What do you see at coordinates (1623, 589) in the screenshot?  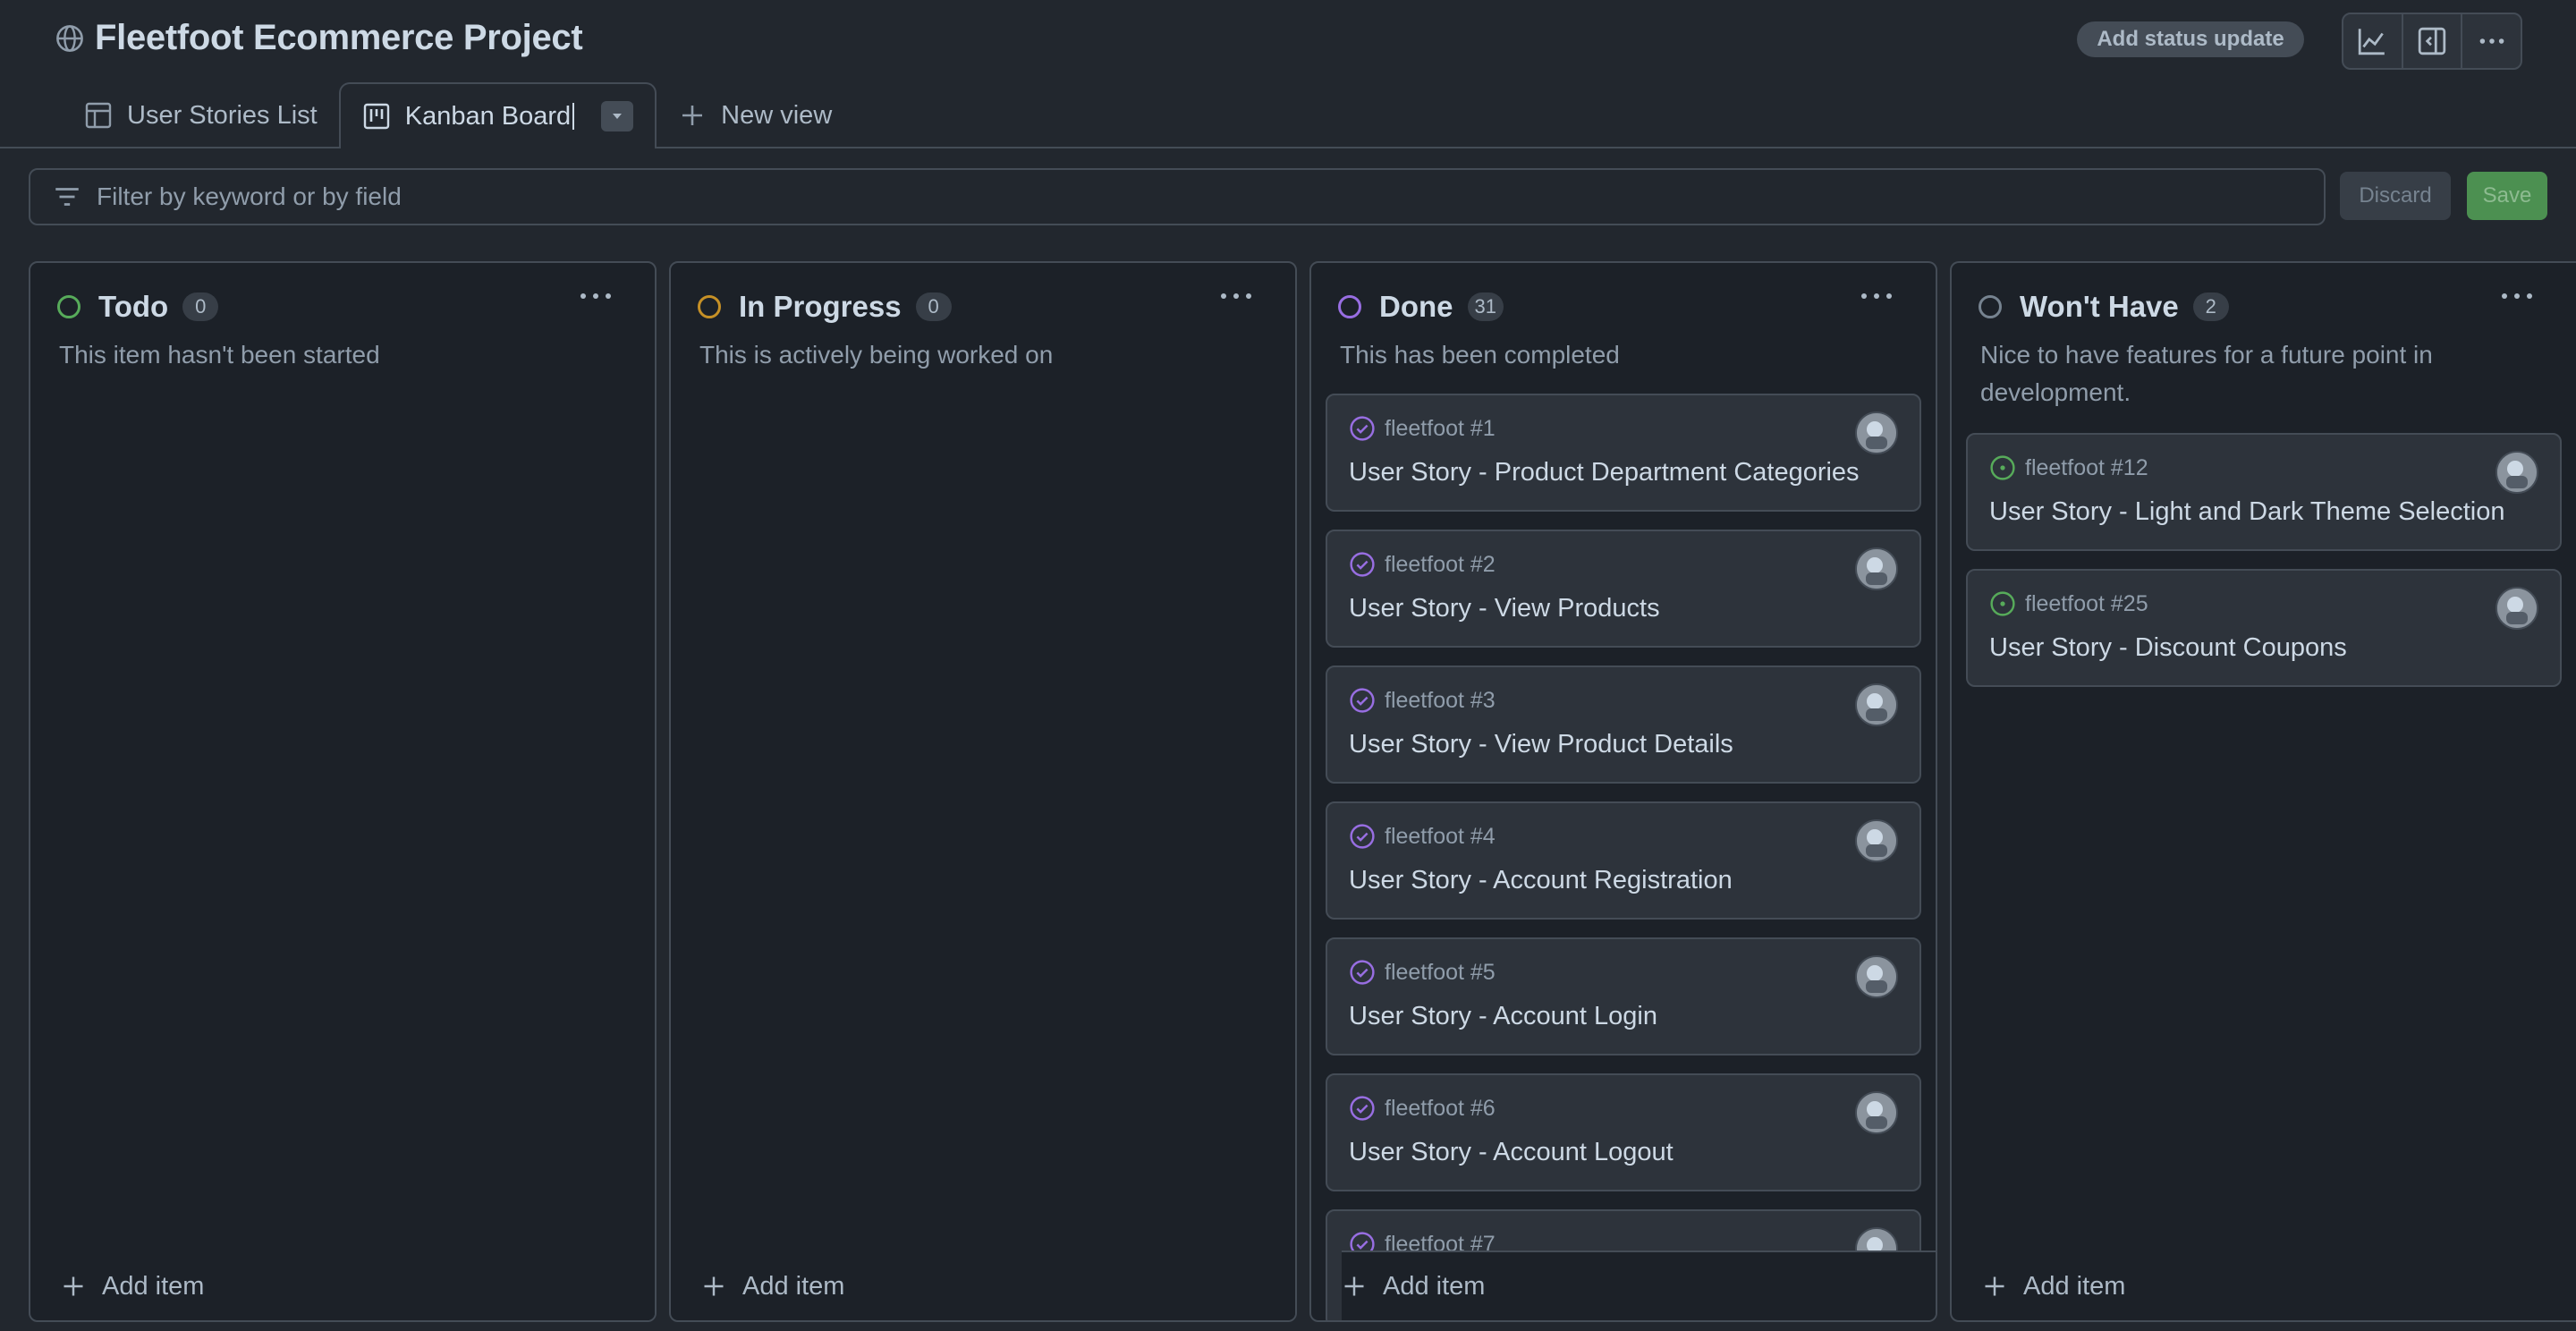 I see `issue-card: fleetfoot #2 User Story - View Products` at bounding box center [1623, 589].